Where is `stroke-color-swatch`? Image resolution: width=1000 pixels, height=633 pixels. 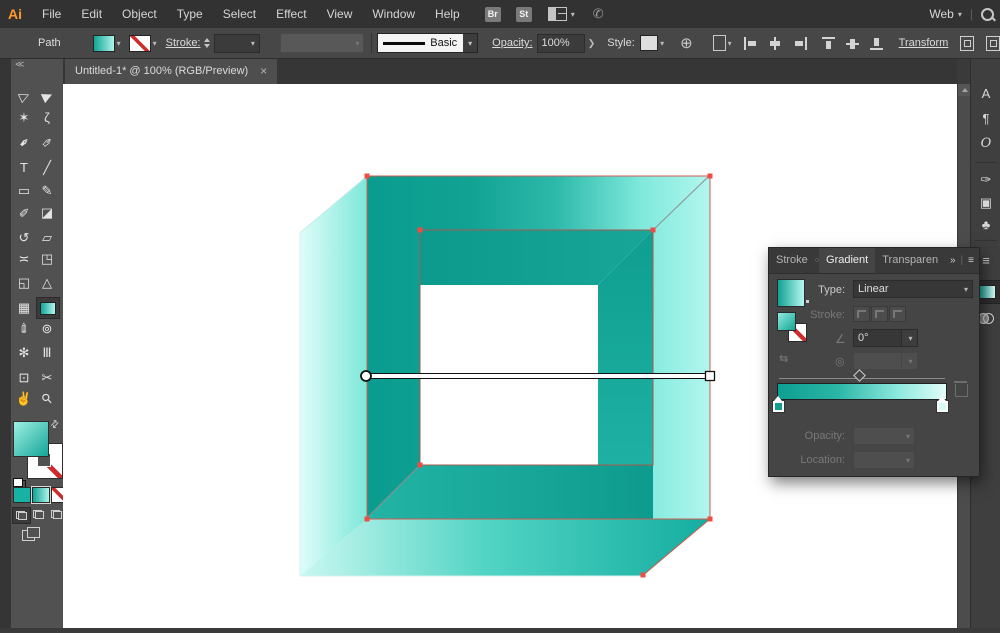 stroke-color-swatch is located at coordinates (139, 43).